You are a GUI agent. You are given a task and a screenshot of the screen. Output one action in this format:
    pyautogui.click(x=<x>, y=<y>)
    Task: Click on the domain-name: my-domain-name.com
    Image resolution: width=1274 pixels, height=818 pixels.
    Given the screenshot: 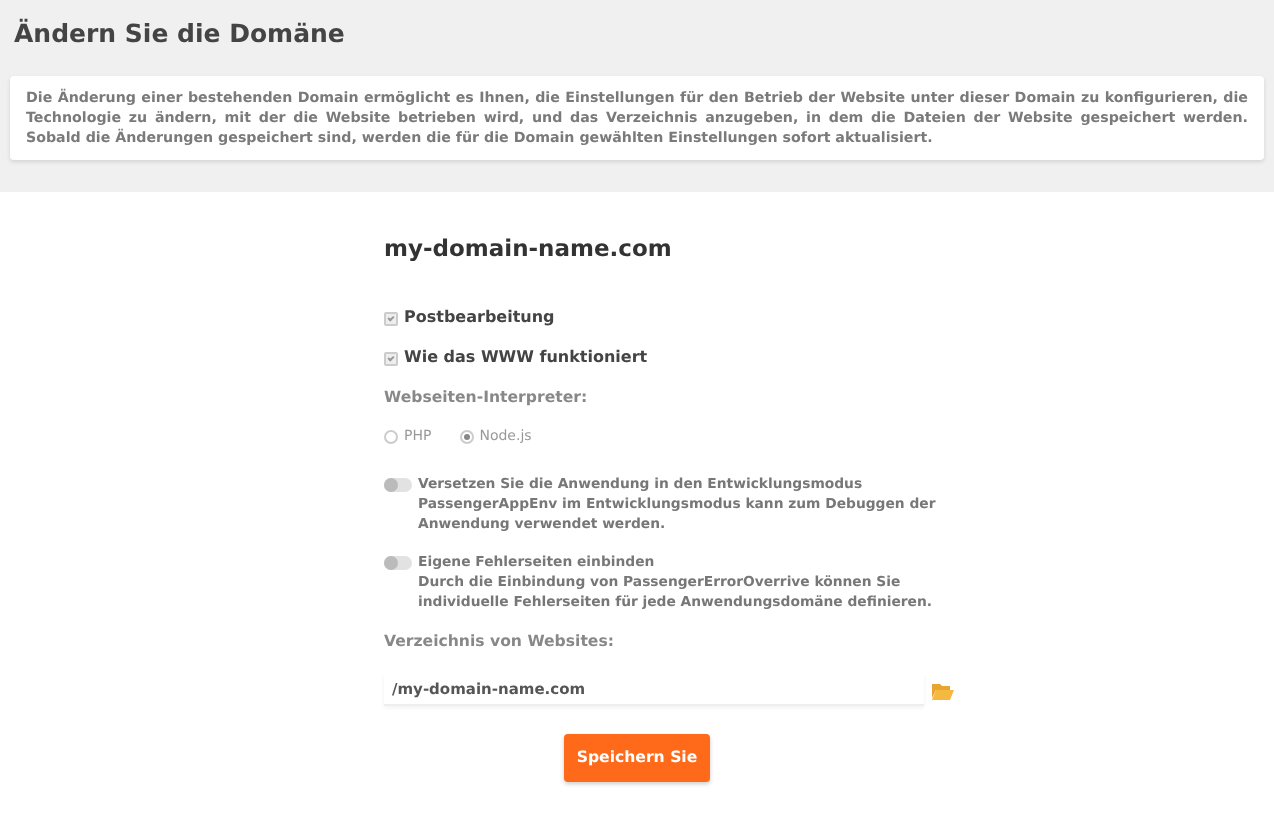 What is the action you would take?
    pyautogui.click(x=529, y=249)
    